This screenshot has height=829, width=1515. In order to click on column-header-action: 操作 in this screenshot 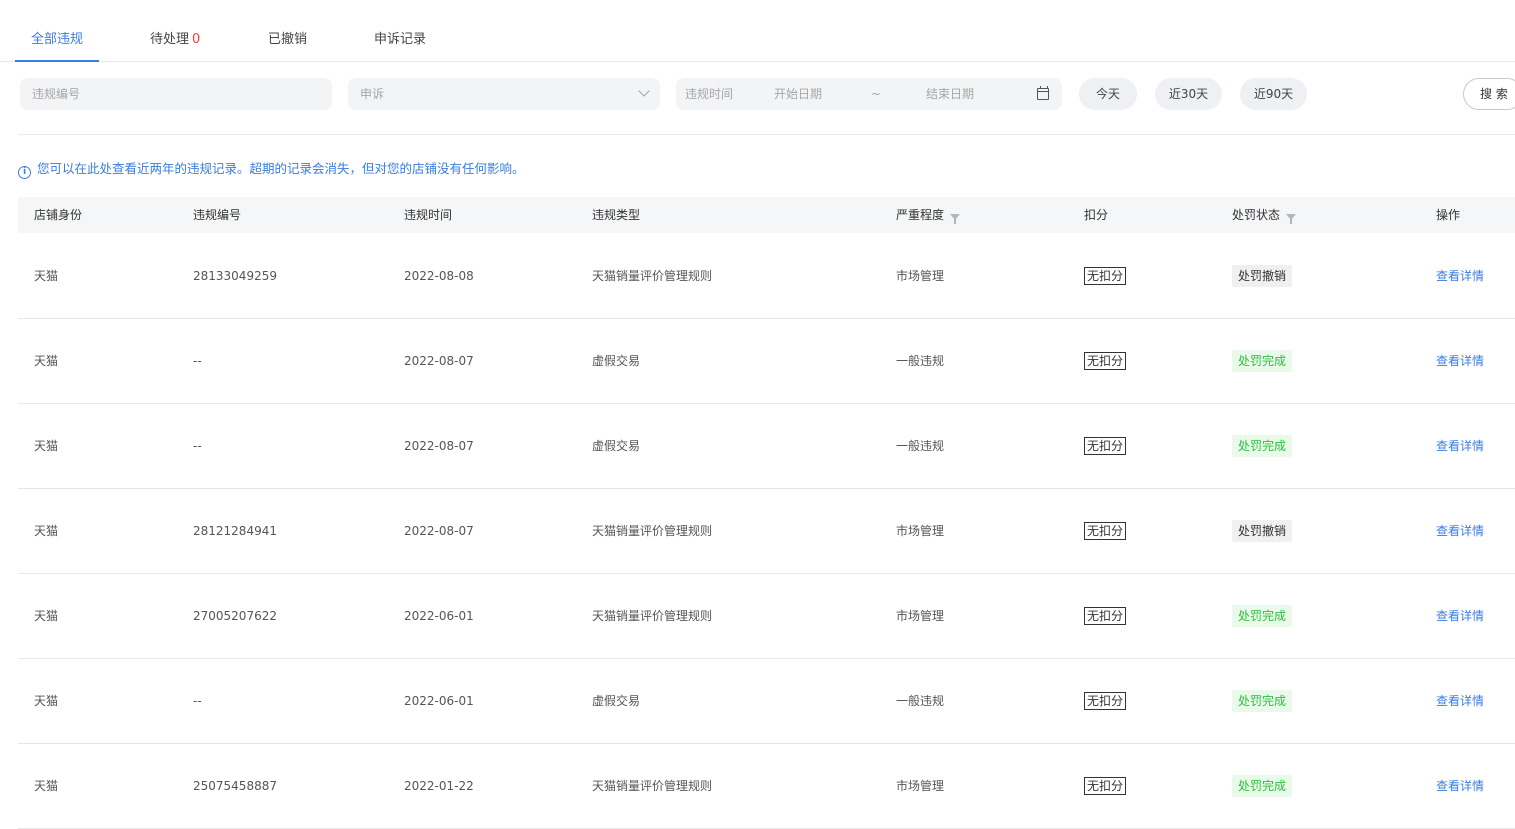, I will do `click(1448, 215)`.